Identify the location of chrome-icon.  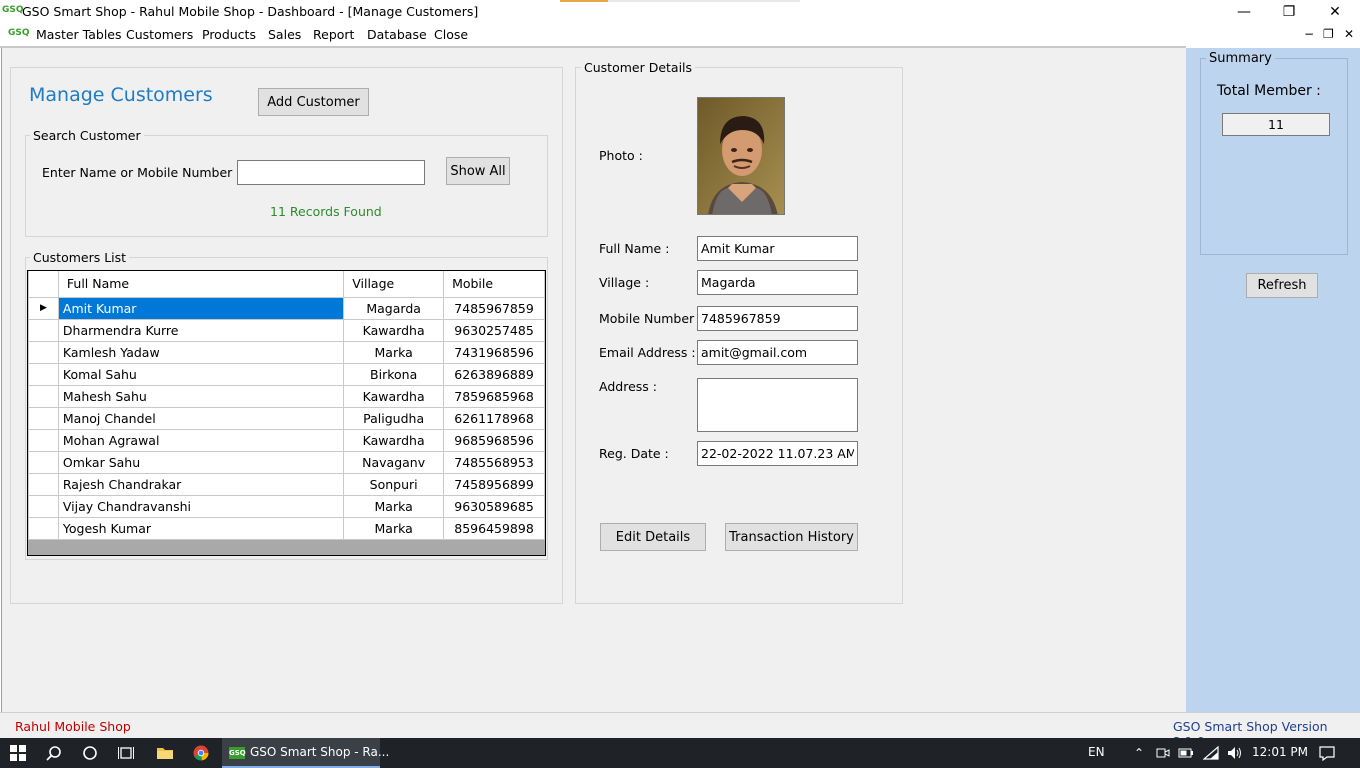
(201, 753).